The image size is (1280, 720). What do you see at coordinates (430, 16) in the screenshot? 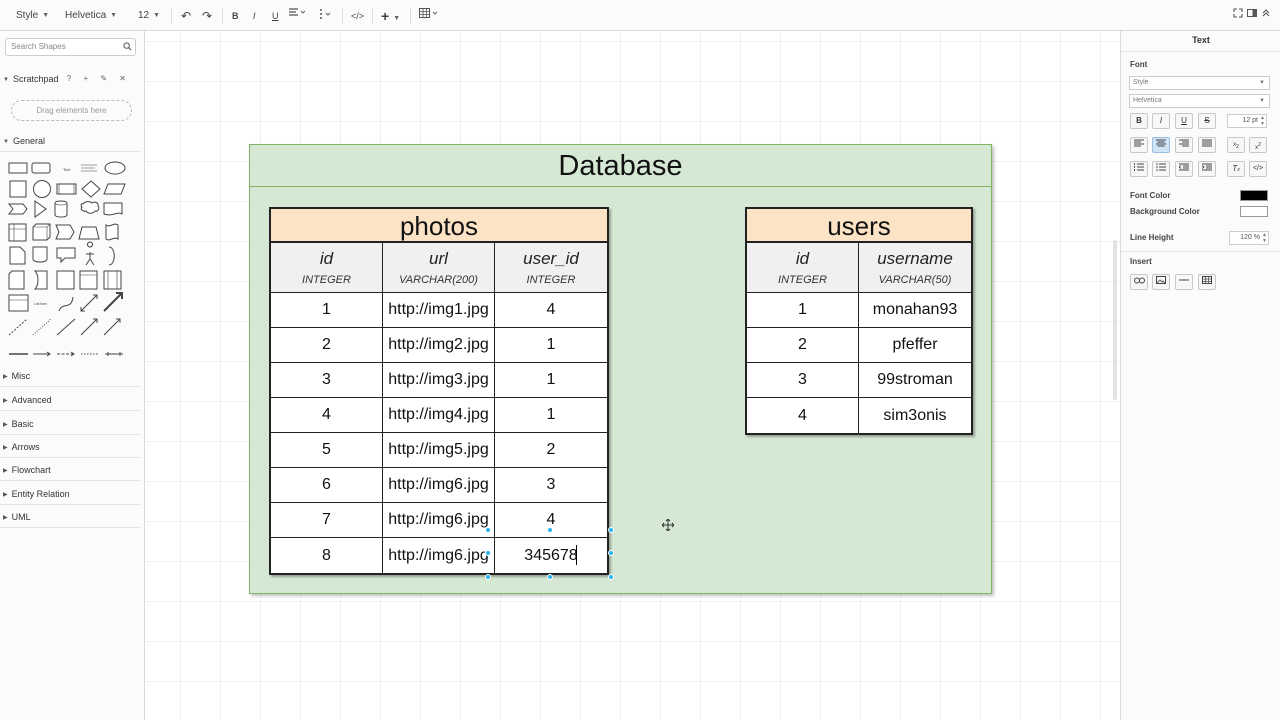
I see `table-icon` at bounding box center [430, 16].